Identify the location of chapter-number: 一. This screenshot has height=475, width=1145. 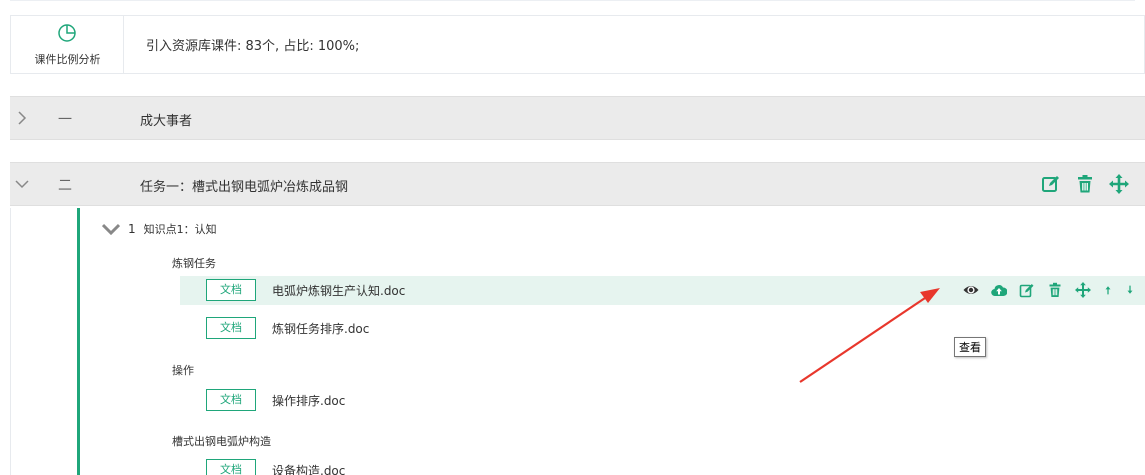
(65, 120).